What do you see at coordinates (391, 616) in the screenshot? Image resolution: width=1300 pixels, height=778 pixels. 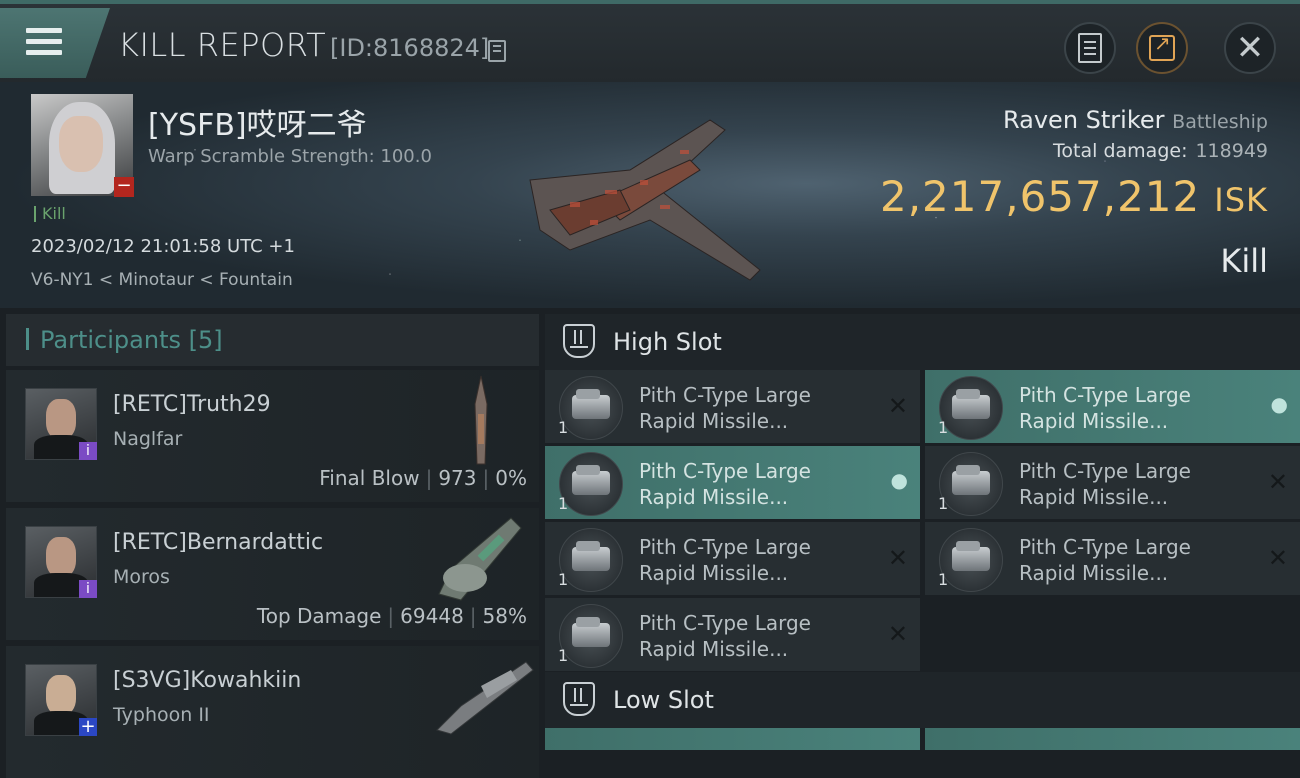 I see `participant-stats: Top Damage | 69448 | 58%` at bounding box center [391, 616].